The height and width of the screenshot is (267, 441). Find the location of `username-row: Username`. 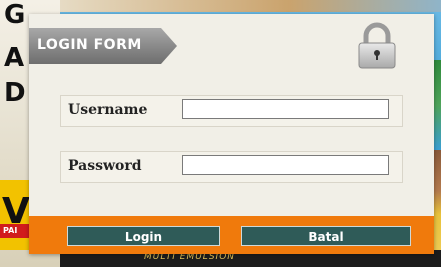

username-row: Username is located at coordinates (231, 111).